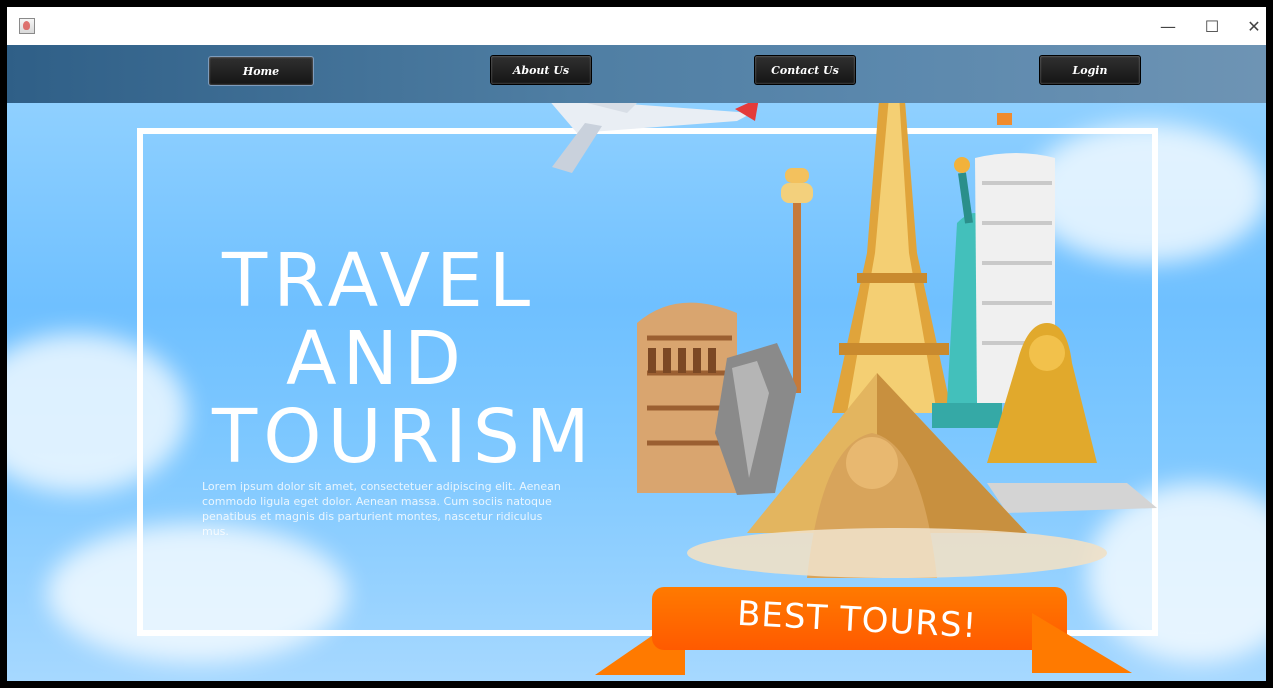 The width and height of the screenshot is (1273, 688). Describe the element at coordinates (1090, 70) in the screenshot. I see `login-button: Login` at that location.